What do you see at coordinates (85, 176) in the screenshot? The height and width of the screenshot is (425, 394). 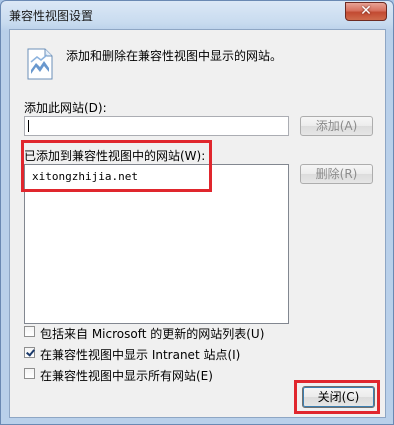 I see `list-item: xitongzhijia.net` at bounding box center [85, 176].